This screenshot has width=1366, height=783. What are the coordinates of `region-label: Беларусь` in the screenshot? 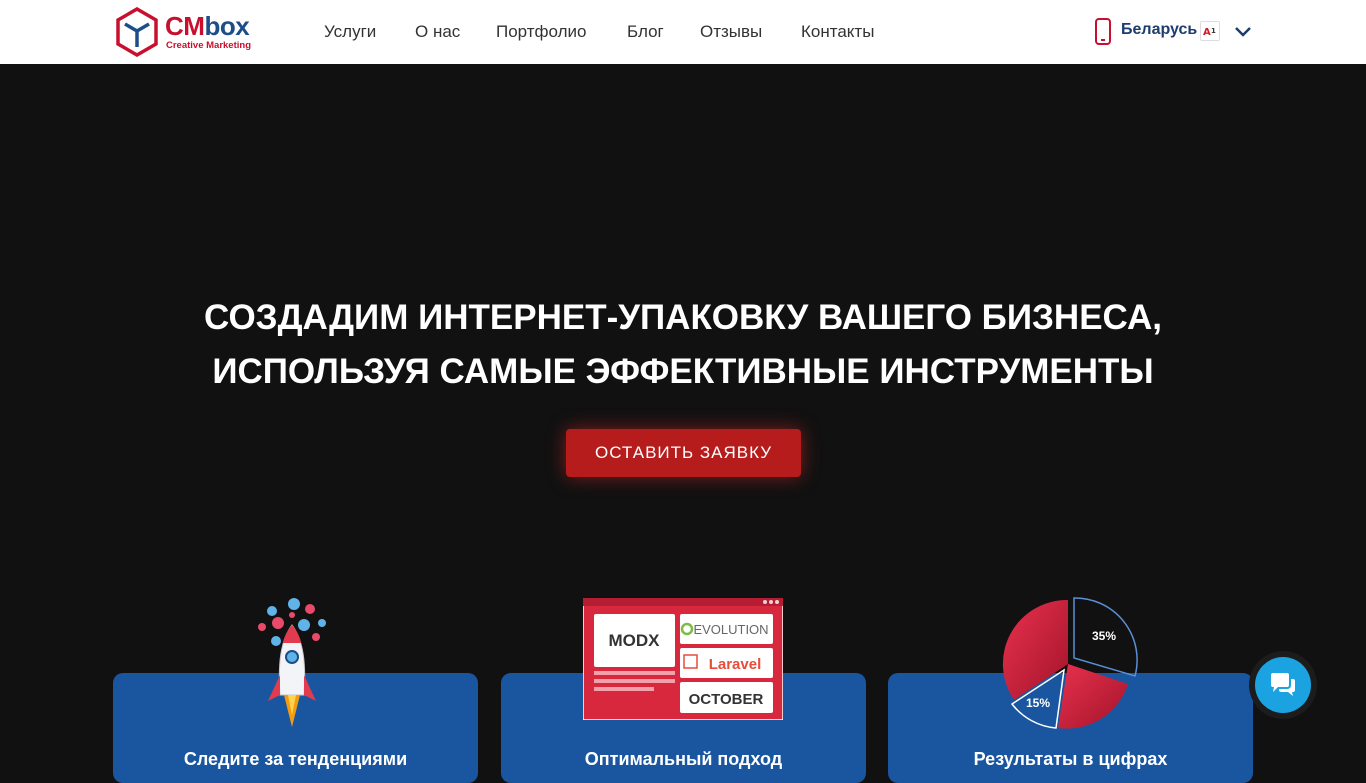 It's located at (1159, 29).